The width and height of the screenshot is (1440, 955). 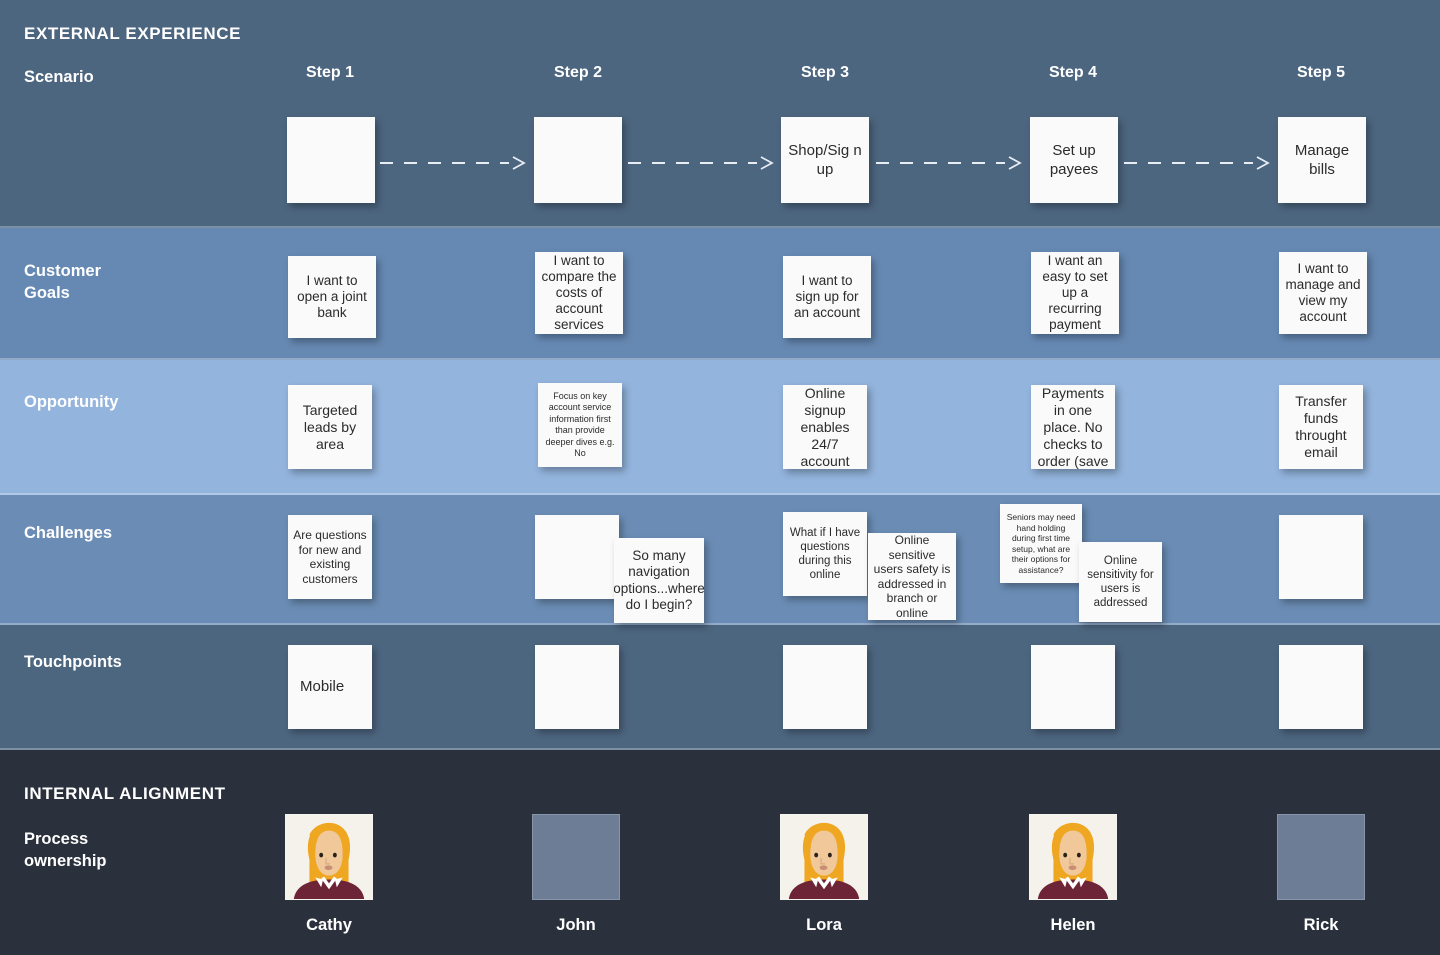 I want to click on connector-step1-step2, so click(x=453, y=163).